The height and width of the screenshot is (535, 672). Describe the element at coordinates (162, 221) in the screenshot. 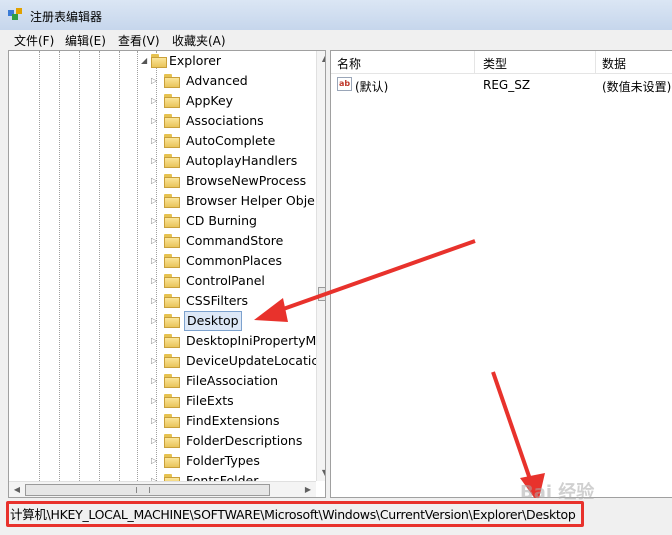

I see `tree-item-cd-burning: ▷ CD Burning` at that location.